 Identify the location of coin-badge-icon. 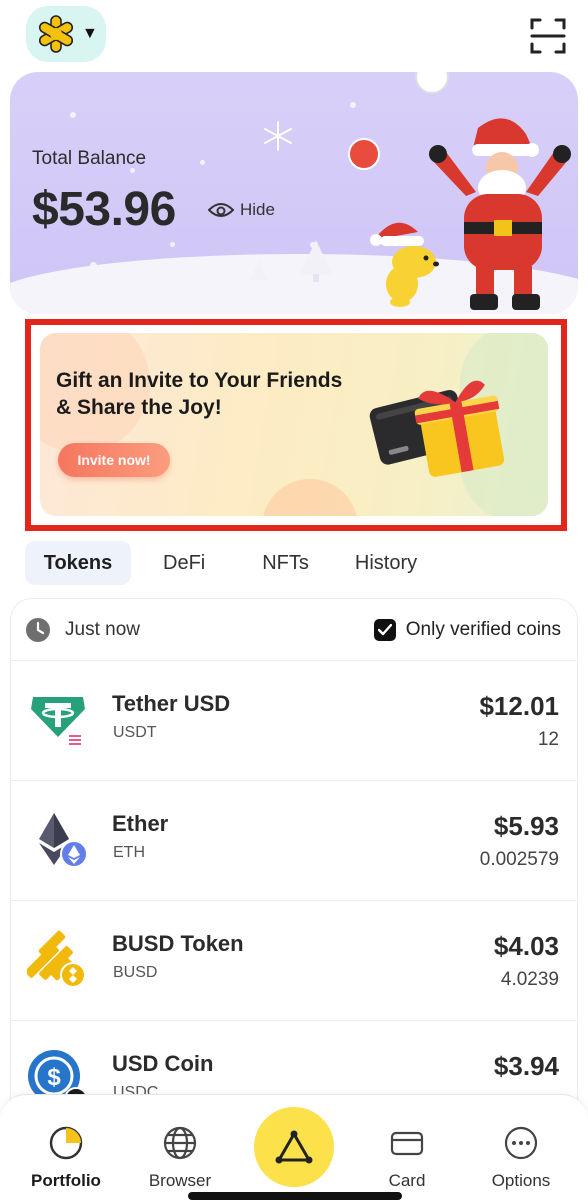
(432, 83).